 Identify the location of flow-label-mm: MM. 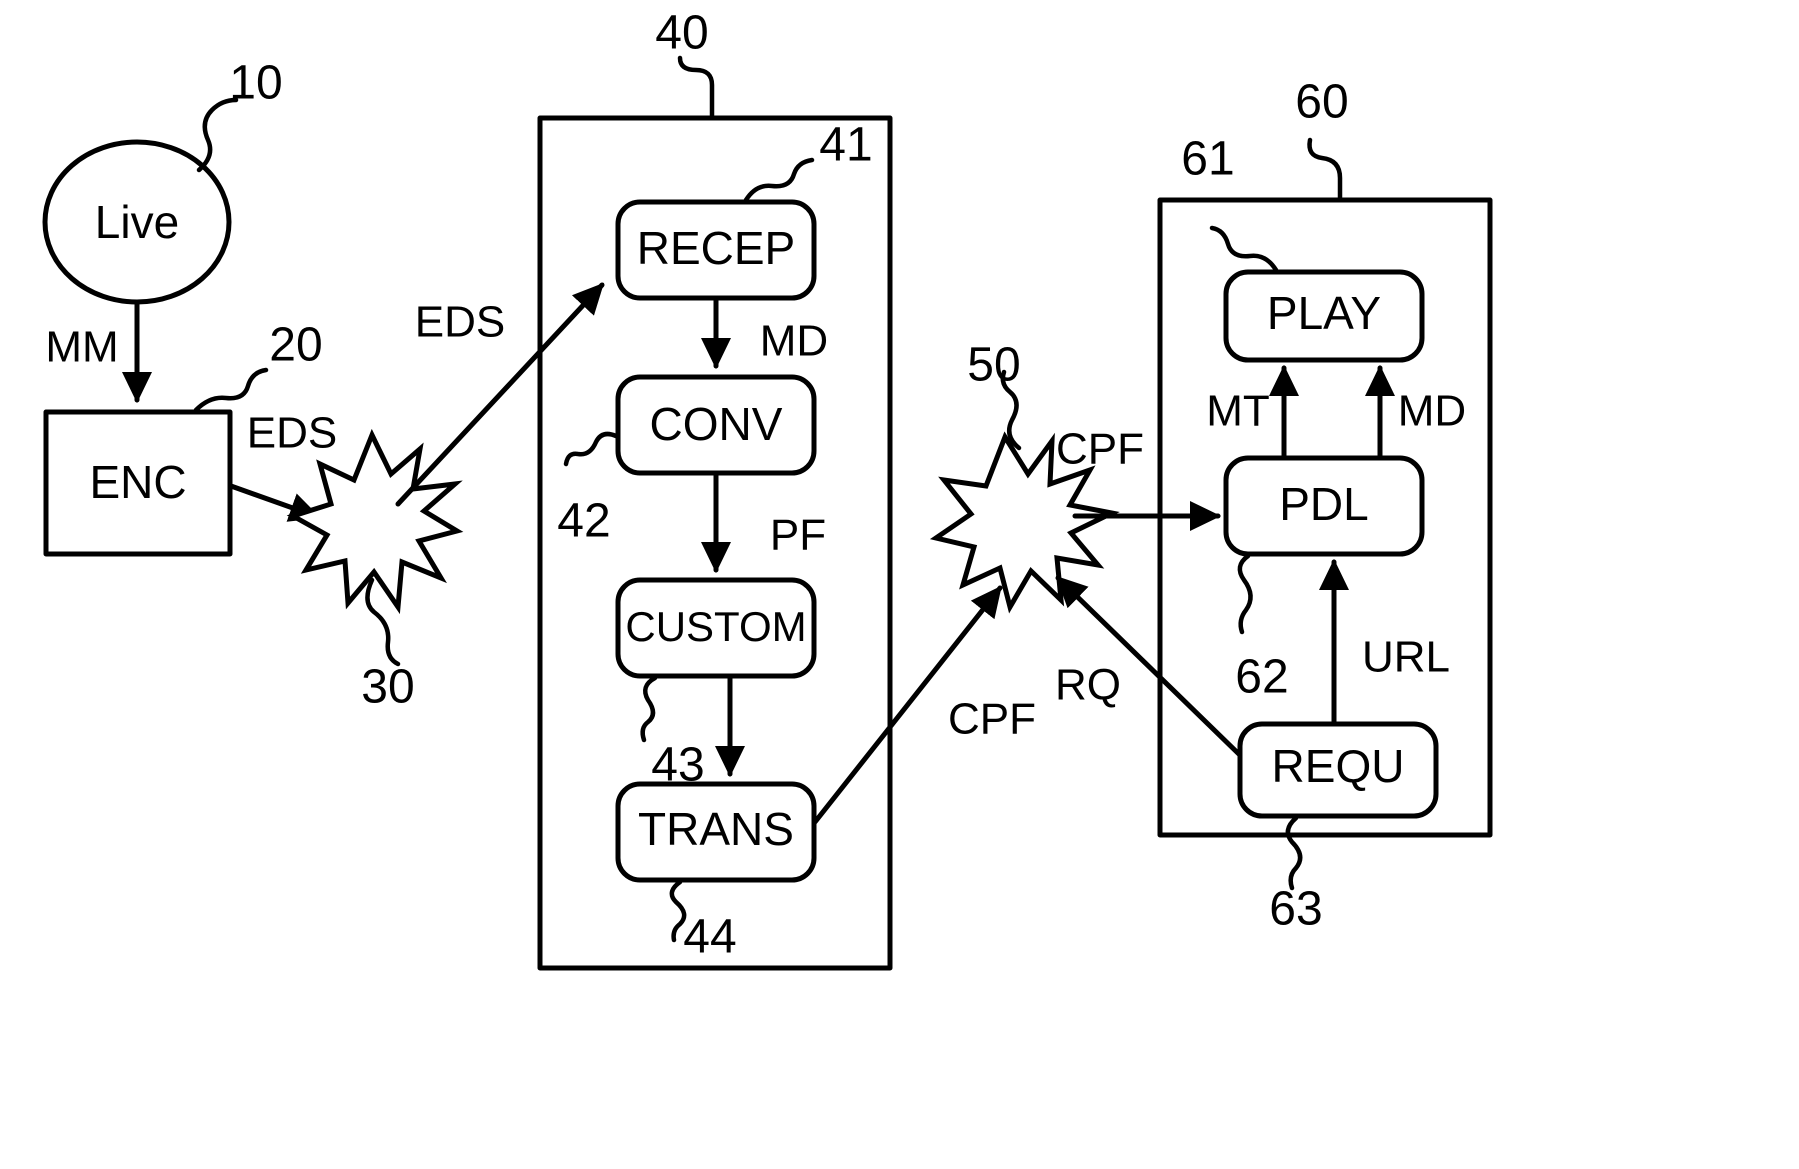
(81, 347).